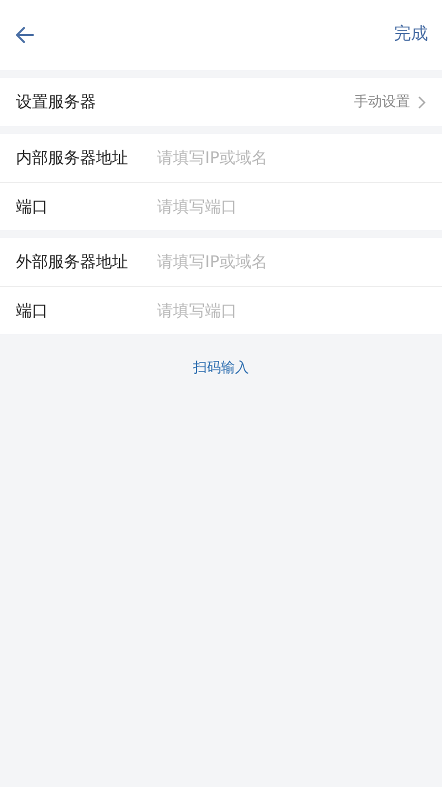  What do you see at coordinates (221, 368) in the screenshot?
I see `scan-link: 扫码输入` at bounding box center [221, 368].